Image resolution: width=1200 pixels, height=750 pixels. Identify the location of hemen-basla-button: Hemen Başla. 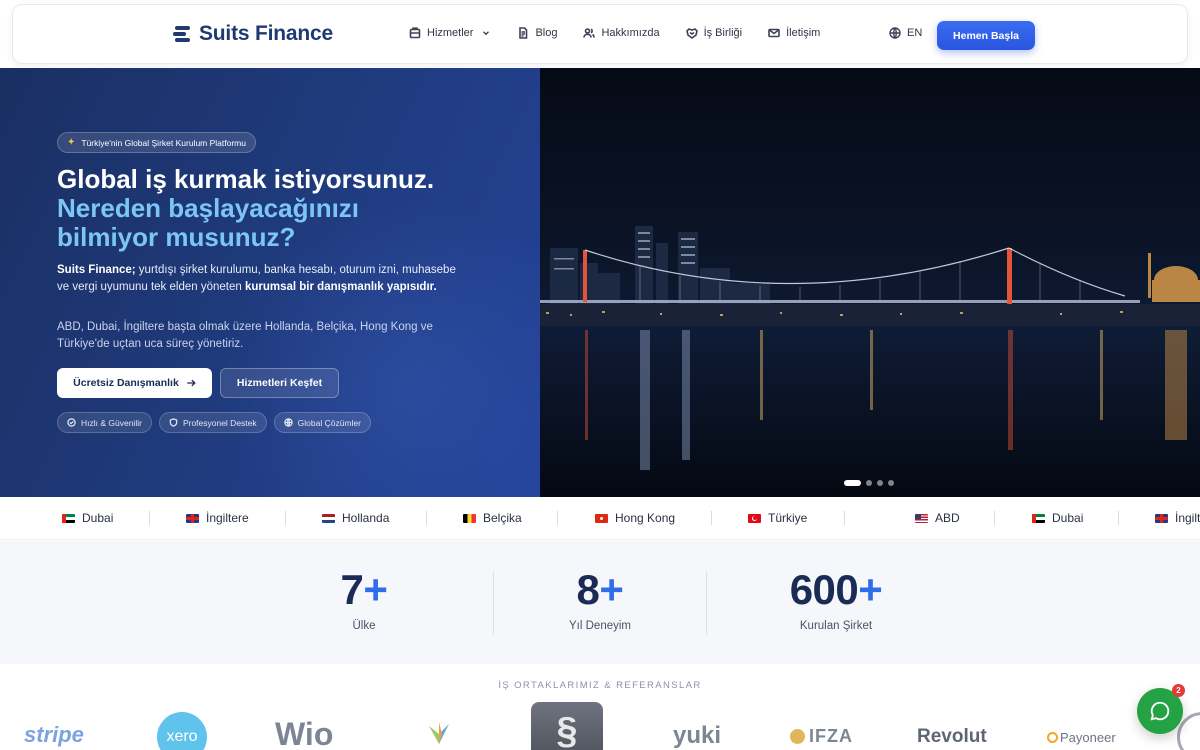
(986, 35).